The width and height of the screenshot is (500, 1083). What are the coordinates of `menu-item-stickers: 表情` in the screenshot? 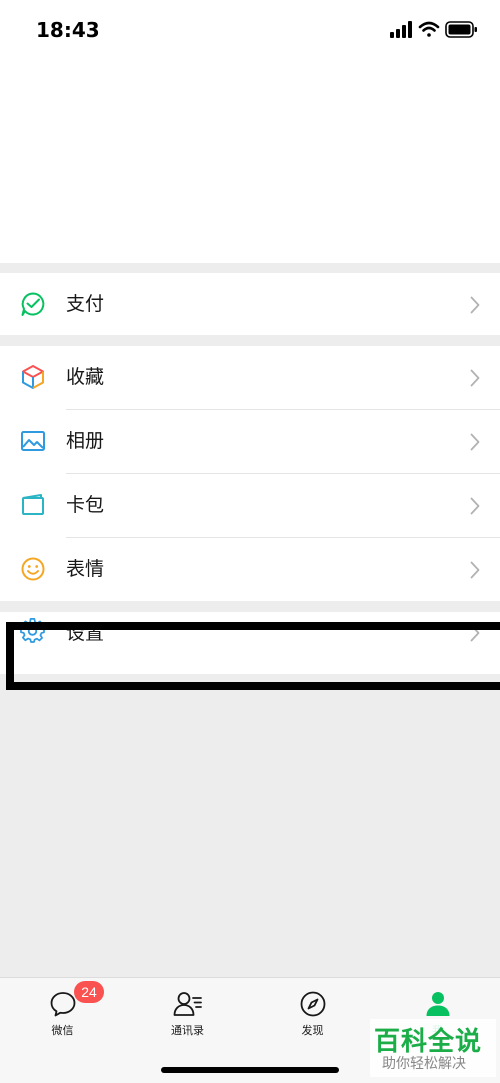 It's located at (250, 570).